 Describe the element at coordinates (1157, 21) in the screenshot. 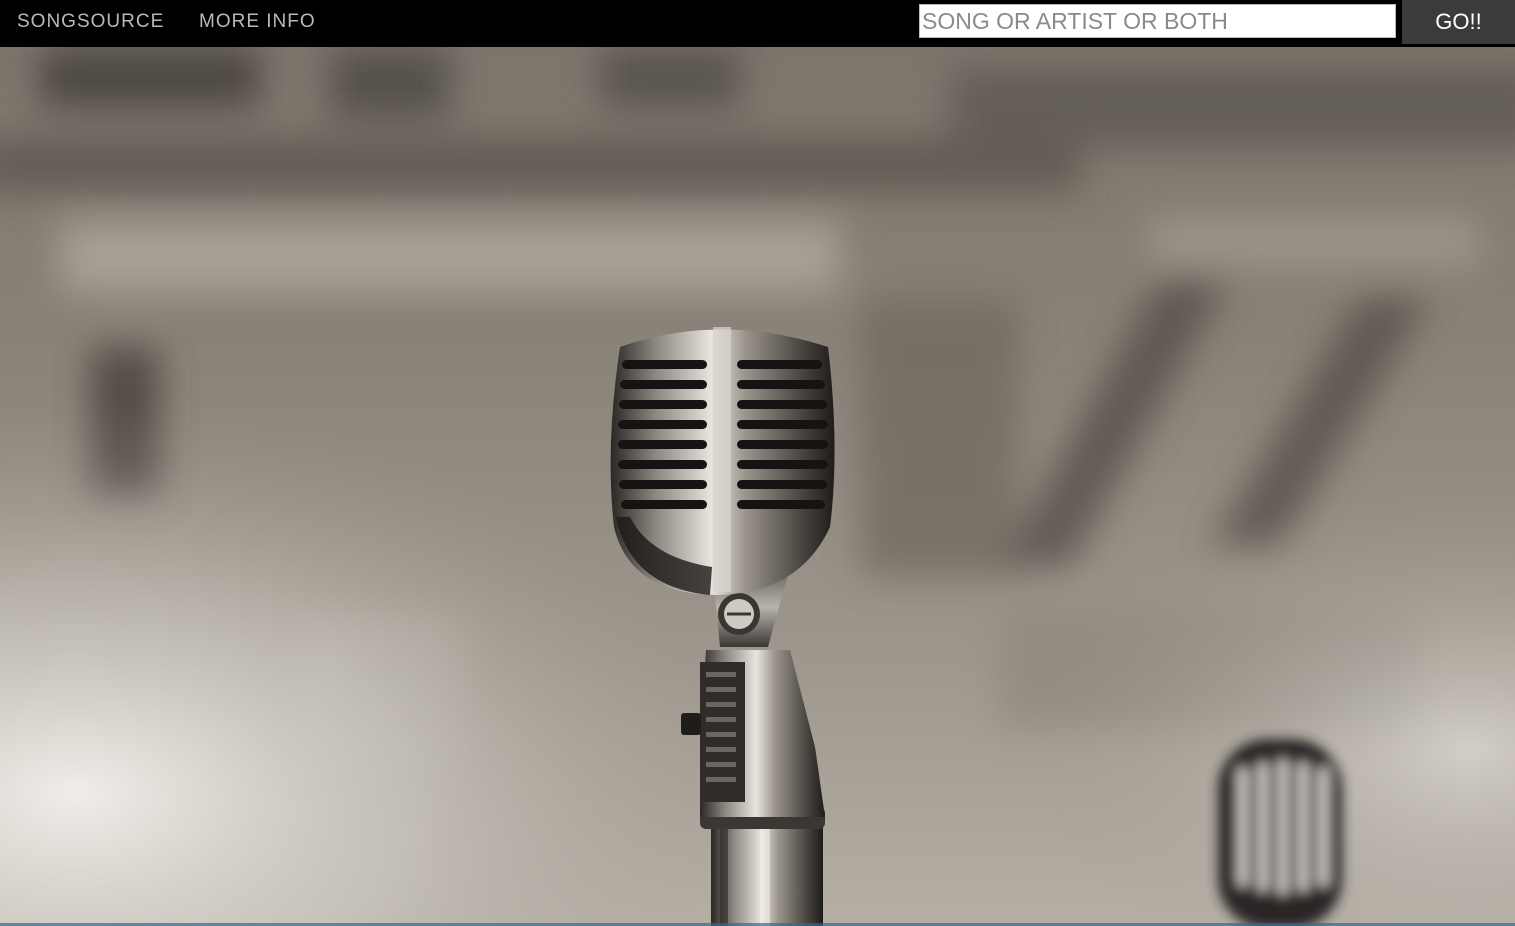

I see `search-input` at that location.